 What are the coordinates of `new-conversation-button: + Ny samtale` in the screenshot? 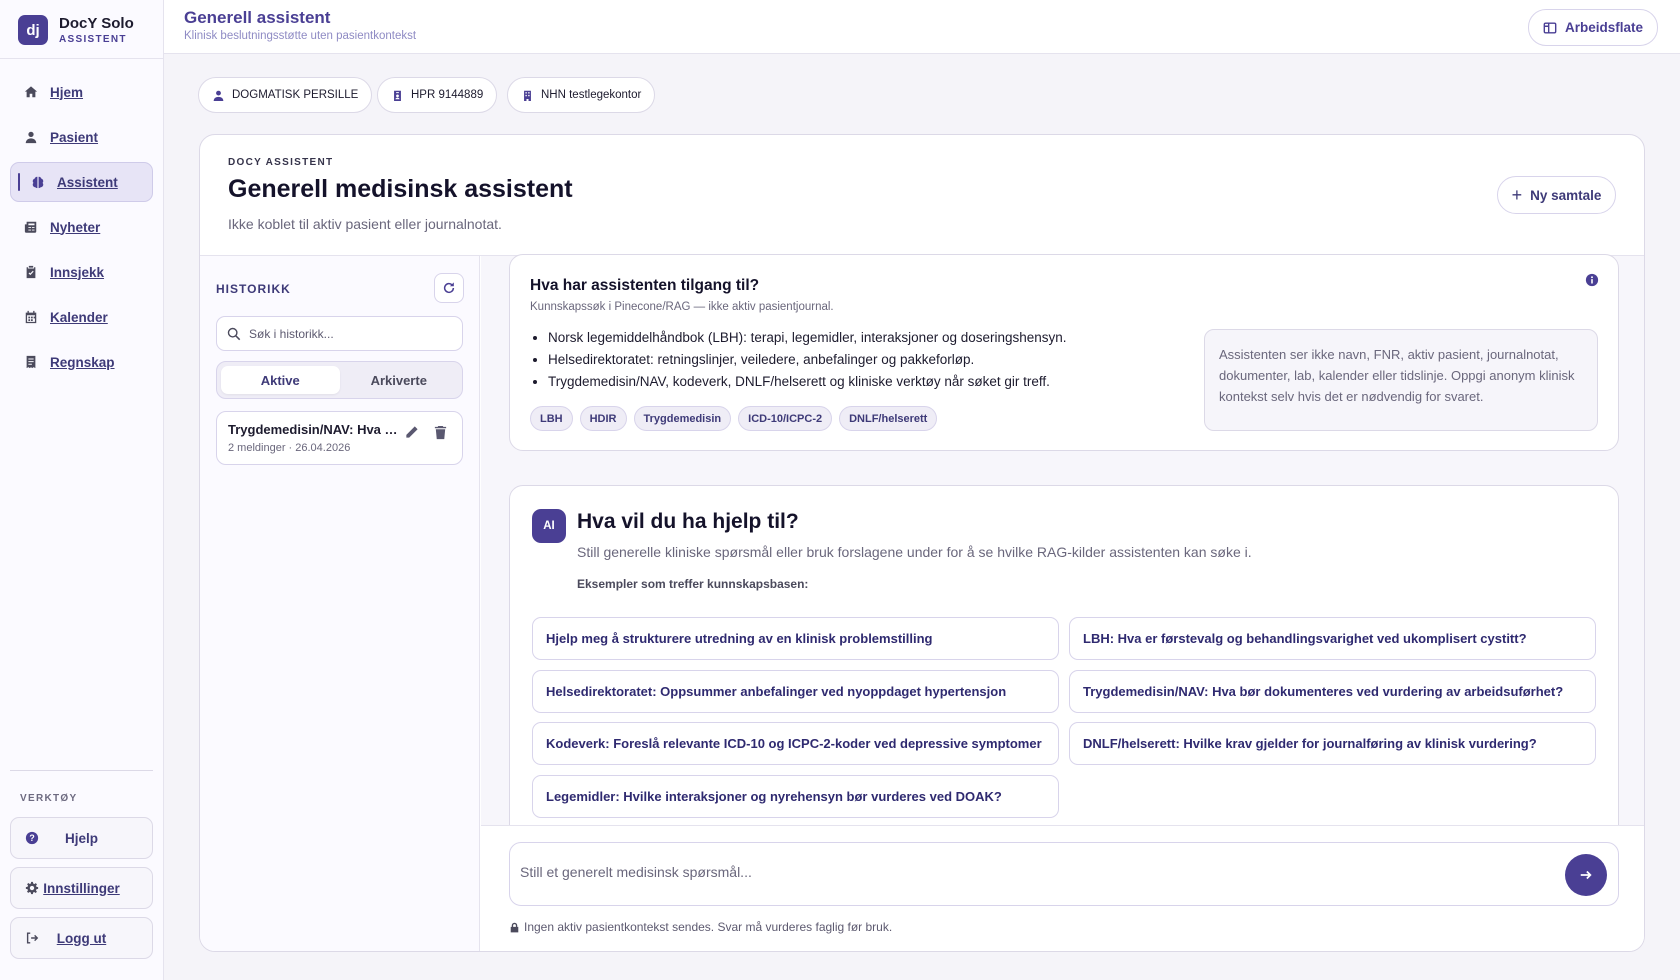 It's located at (1556, 195).